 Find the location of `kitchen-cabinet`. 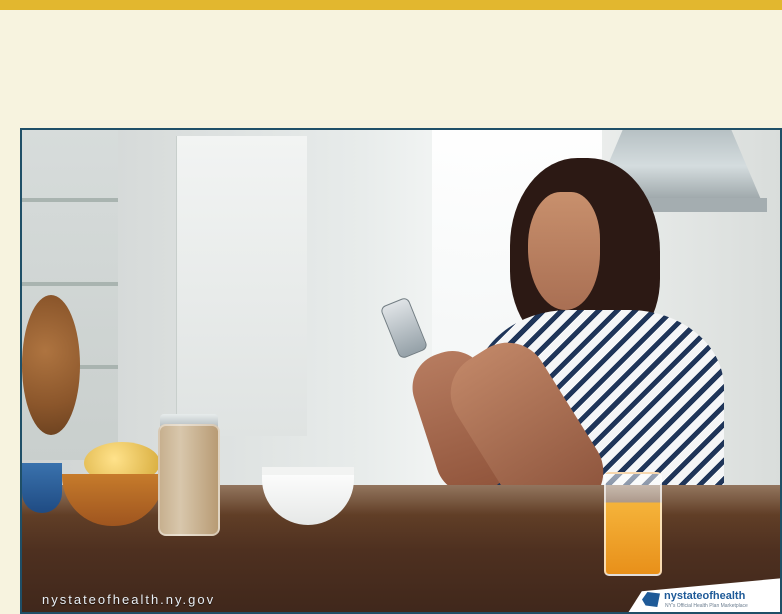

kitchen-cabinet is located at coordinates (241, 286).